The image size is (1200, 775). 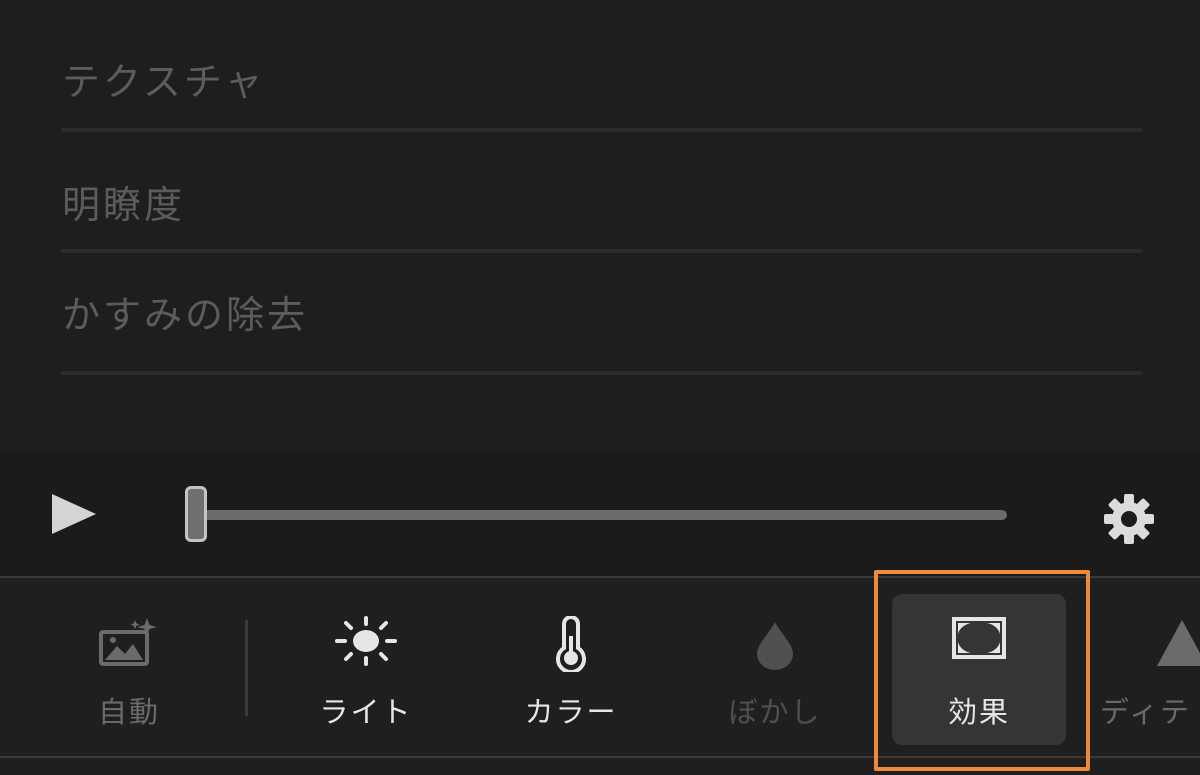 What do you see at coordinates (366, 667) in the screenshot?
I see `tool-light: ライト` at bounding box center [366, 667].